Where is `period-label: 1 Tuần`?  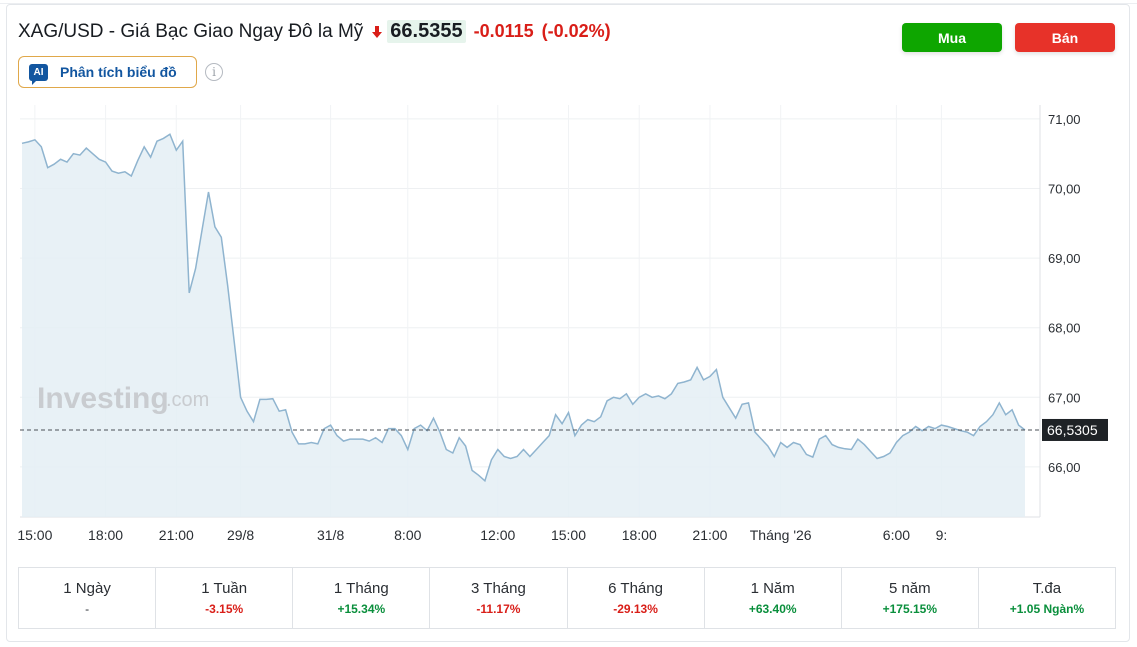
period-label: 1 Tuần is located at coordinates (224, 588).